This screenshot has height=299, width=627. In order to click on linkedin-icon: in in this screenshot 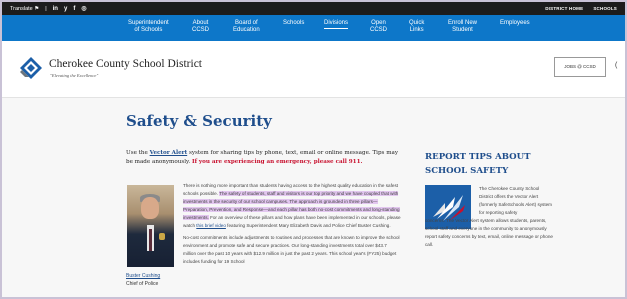, I will do `click(55, 9)`.